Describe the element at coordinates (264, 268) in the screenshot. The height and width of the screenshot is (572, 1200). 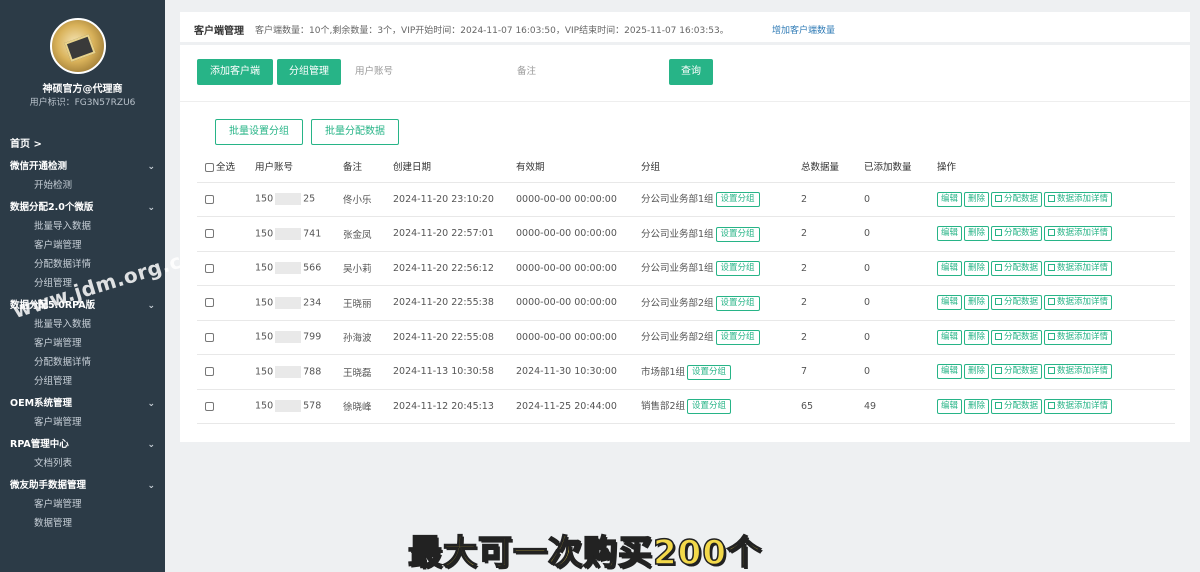
I see `account-prefix: 150` at that location.